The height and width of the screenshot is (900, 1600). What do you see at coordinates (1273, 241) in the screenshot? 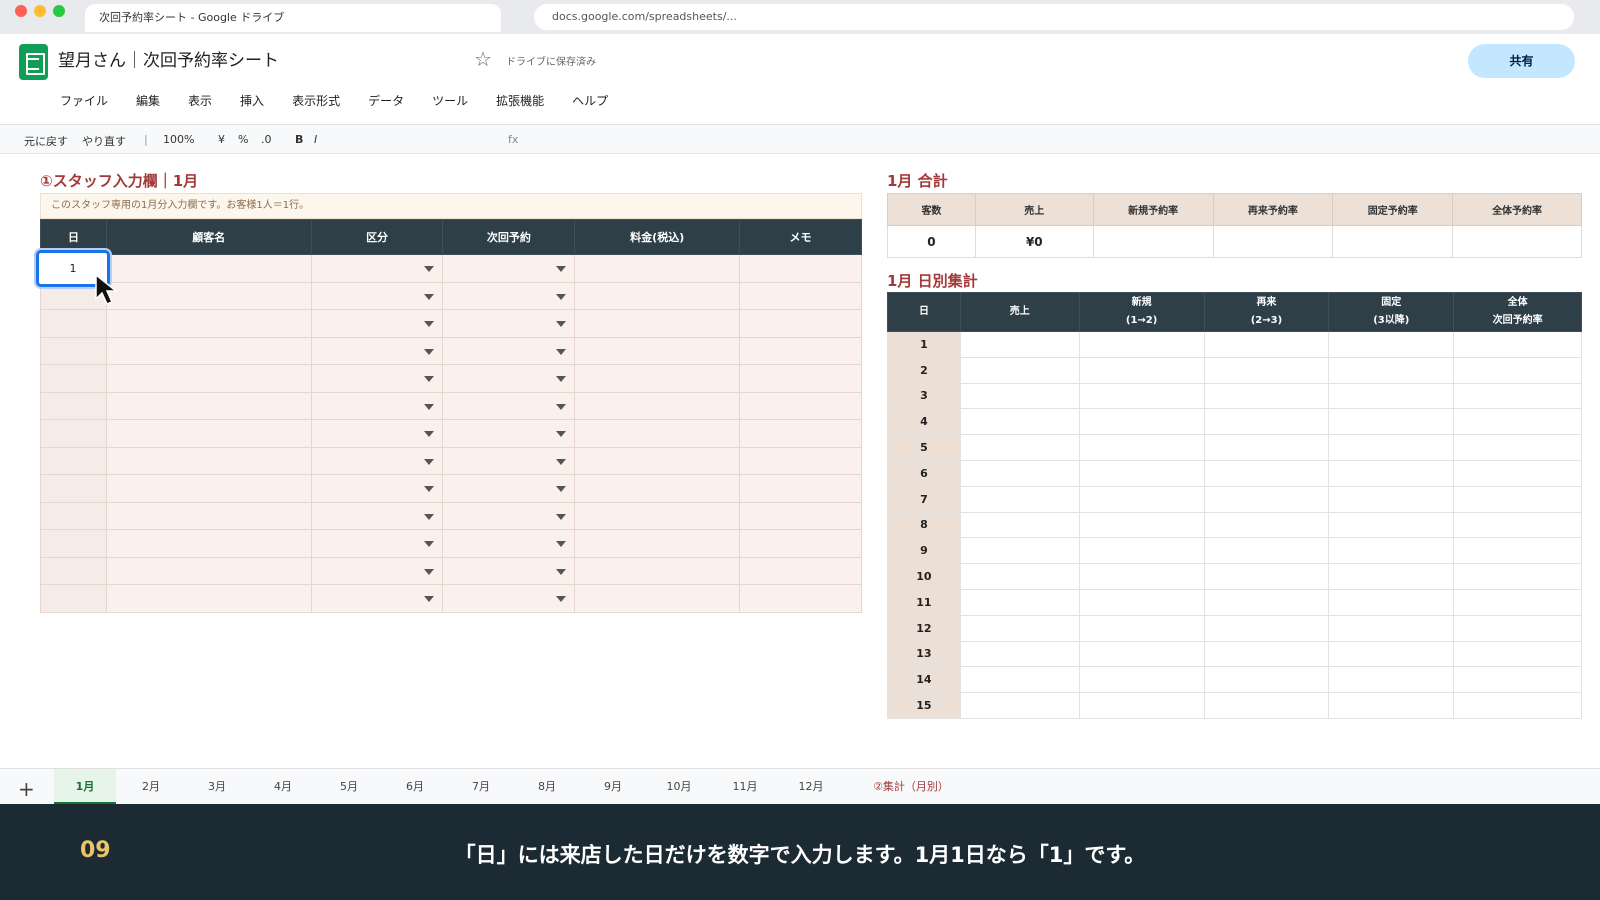
I see `total-repeat-rate-value` at bounding box center [1273, 241].